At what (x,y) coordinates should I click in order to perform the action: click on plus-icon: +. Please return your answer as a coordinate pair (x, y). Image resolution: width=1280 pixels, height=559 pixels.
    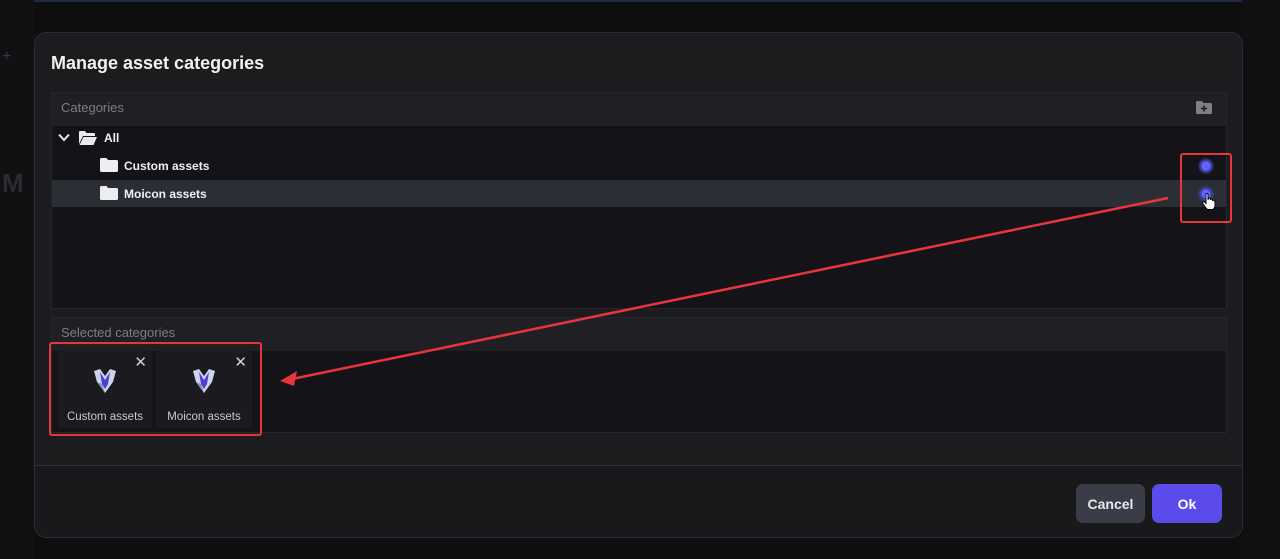
    Looking at the image, I should click on (7, 56).